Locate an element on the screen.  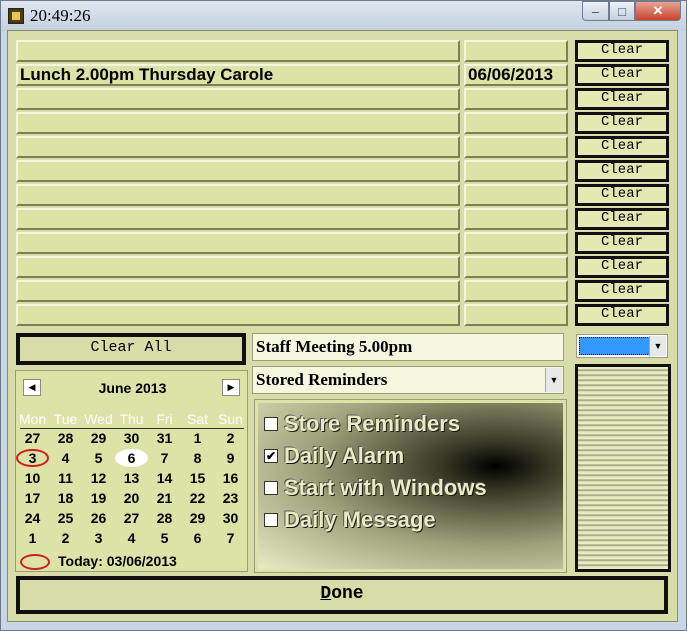
reminder-text-input: Staff Meeting 5.00pm is located at coordinates (408, 347).